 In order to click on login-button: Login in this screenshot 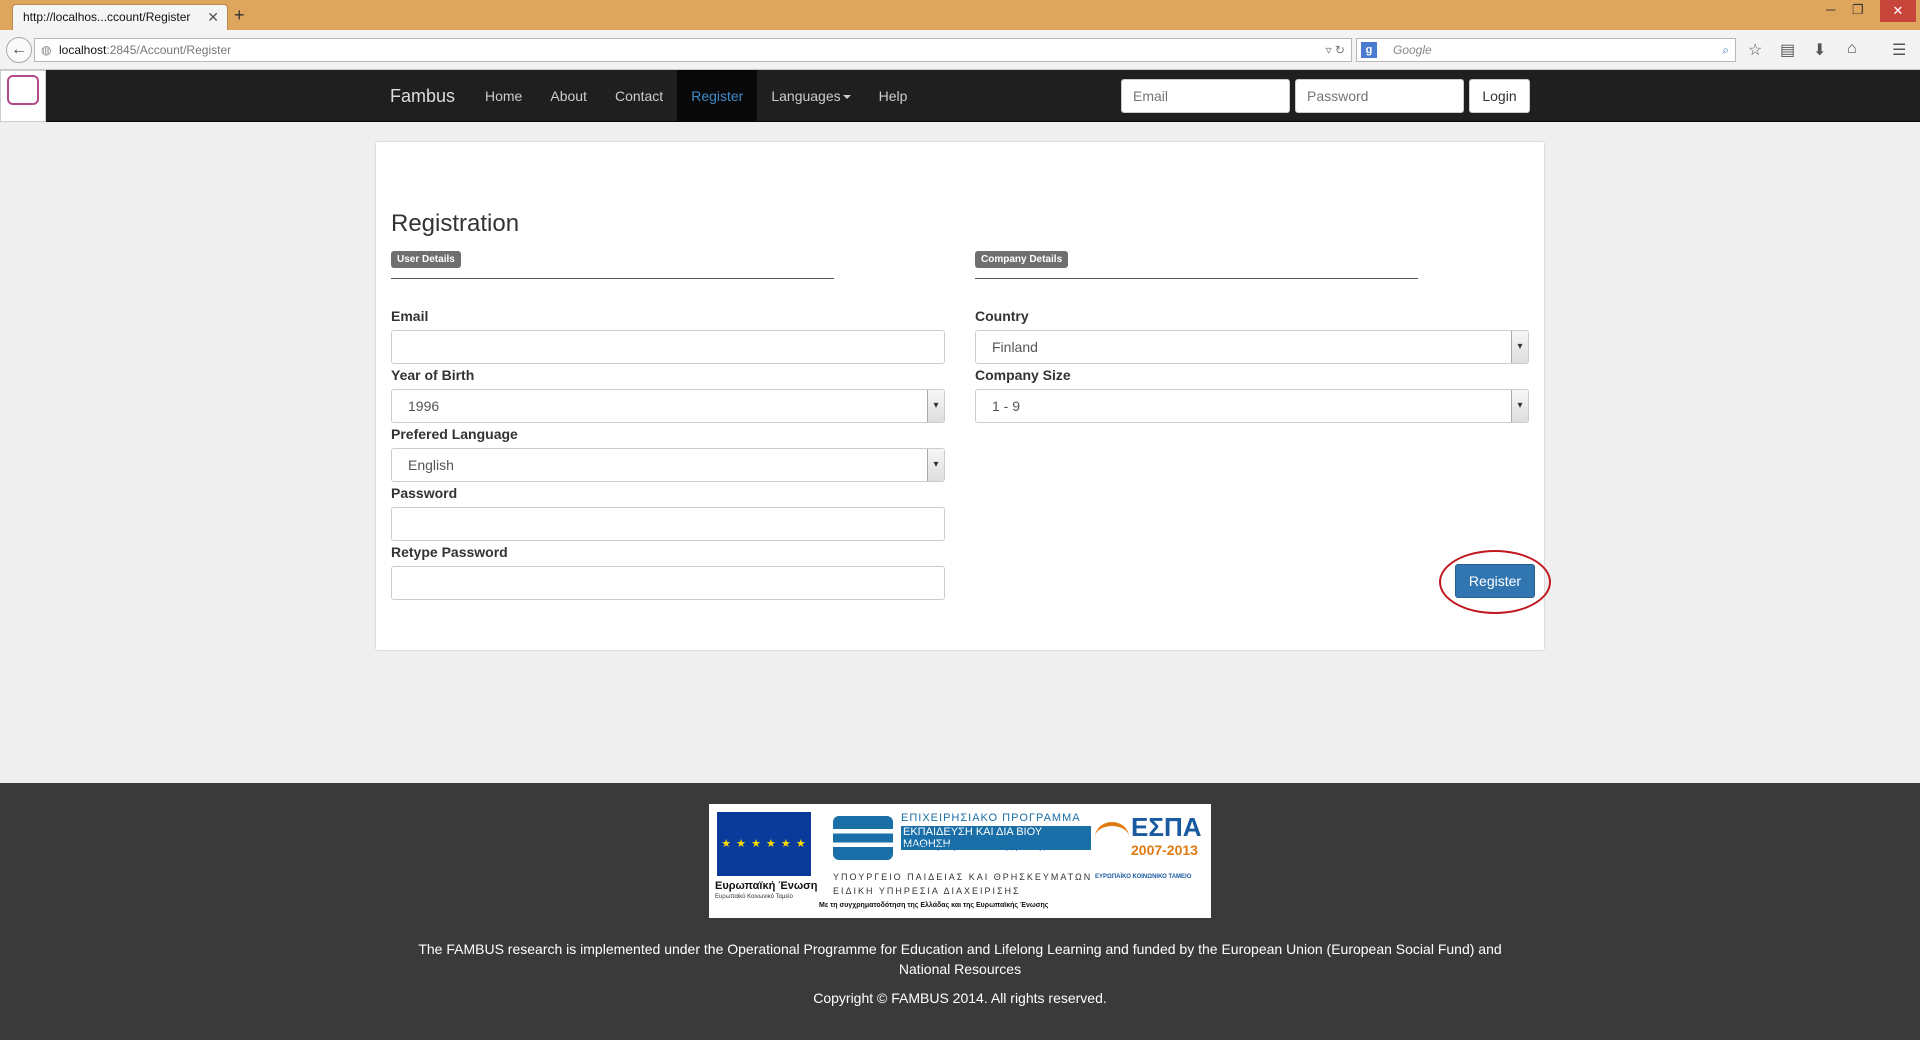, I will do `click(1499, 96)`.